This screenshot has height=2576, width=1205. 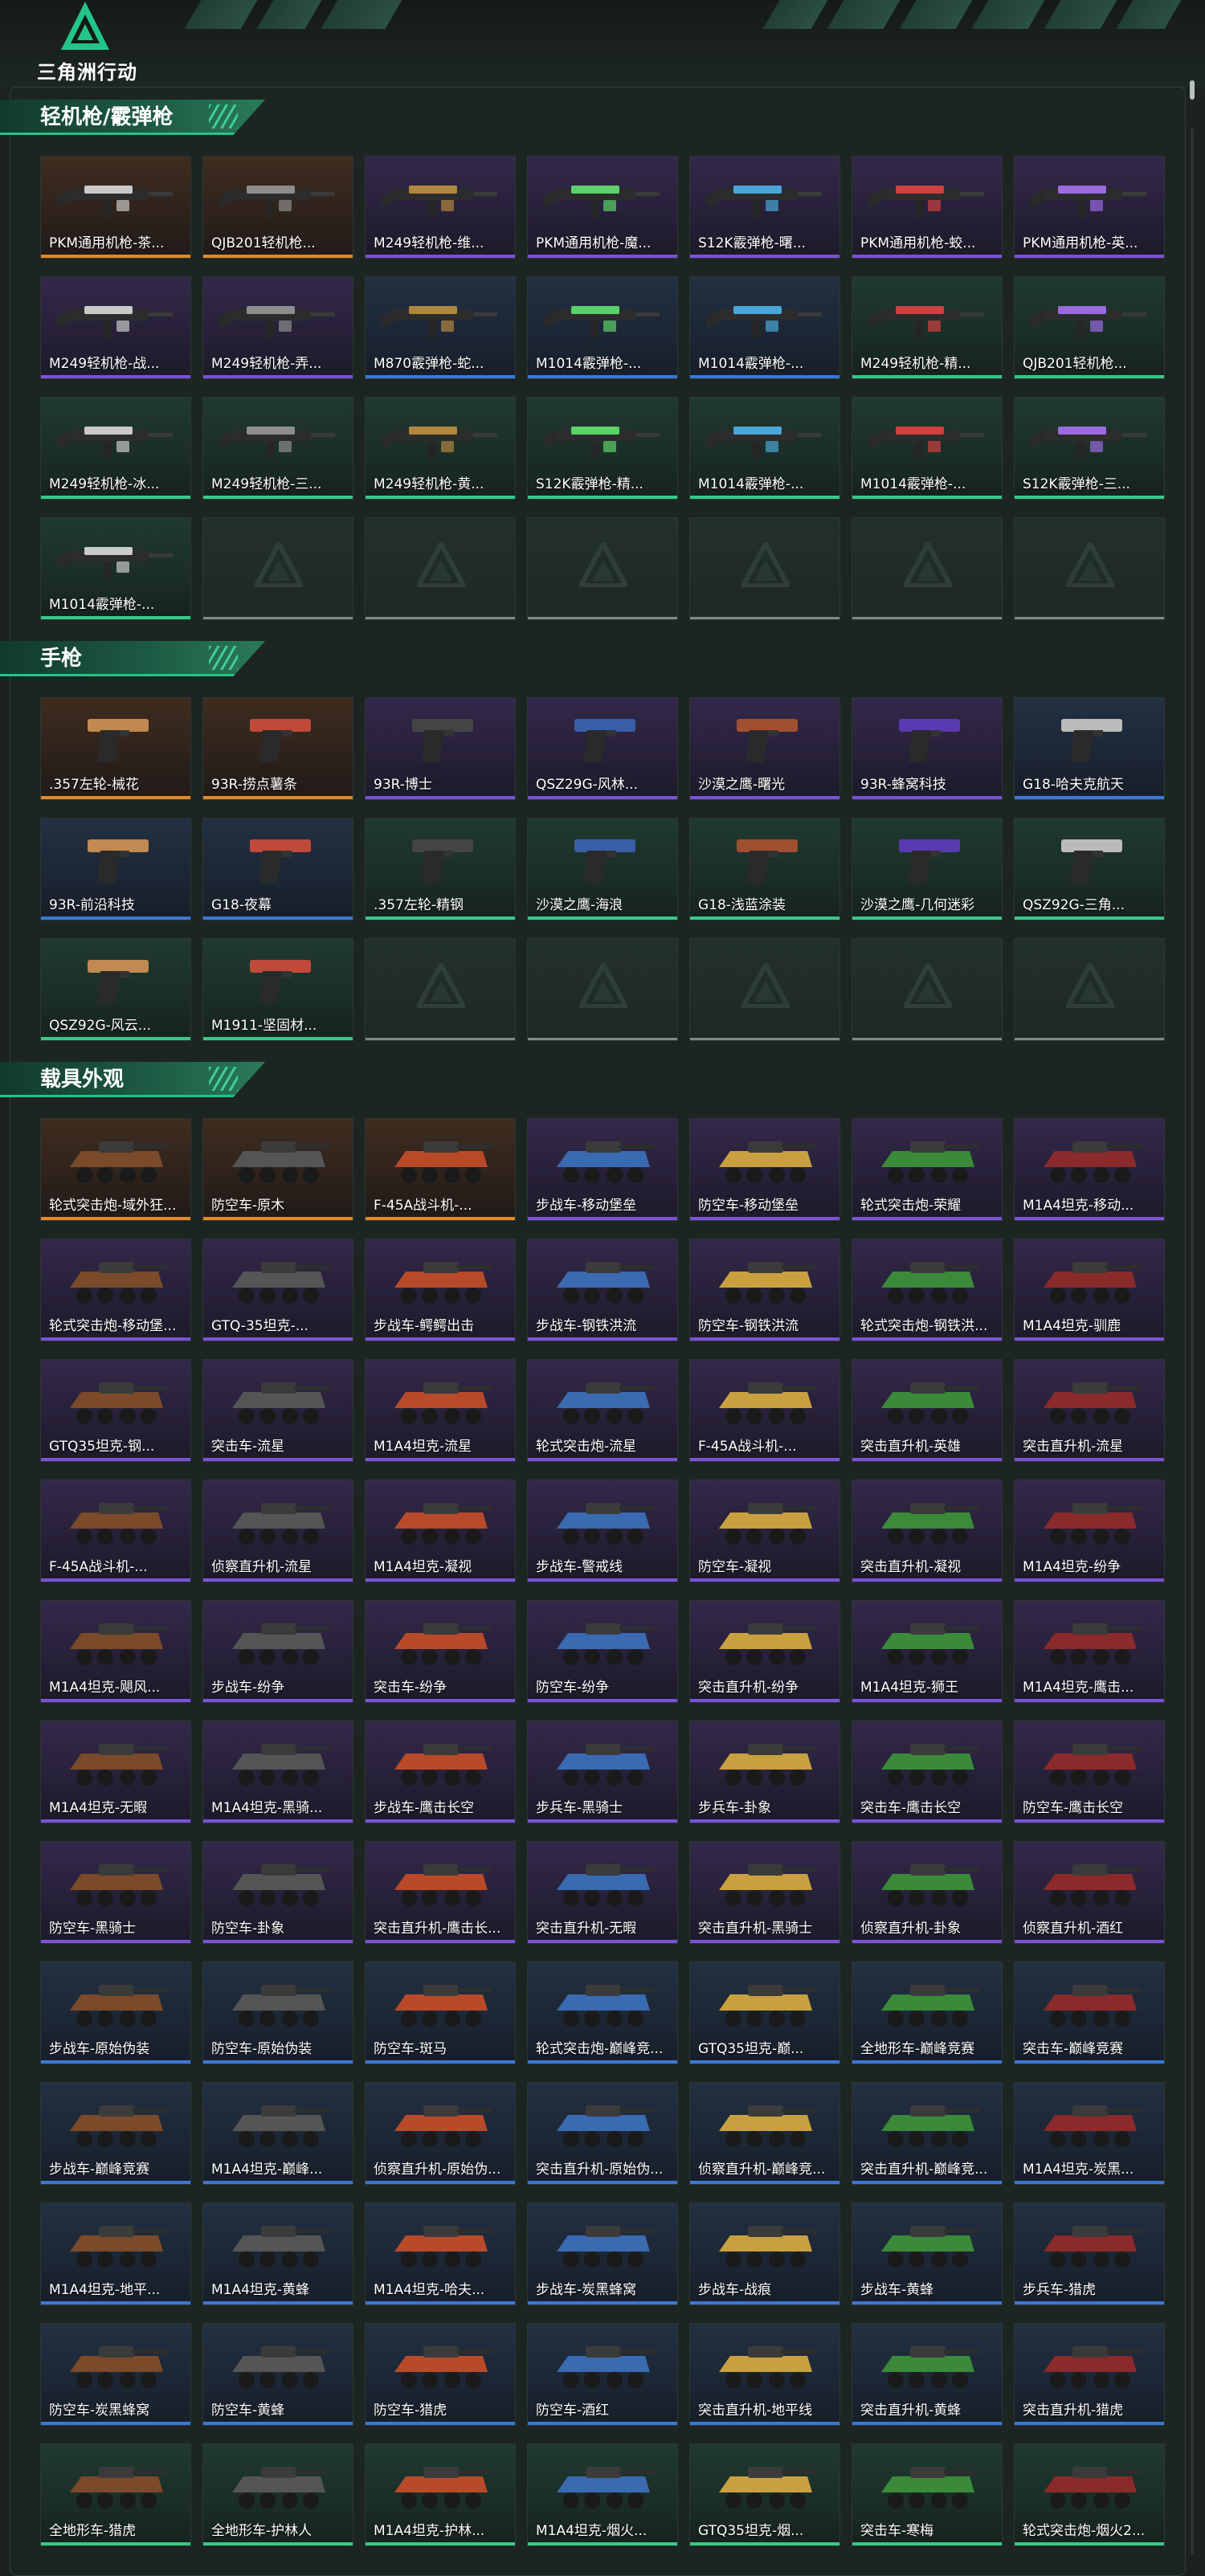 I want to click on skin-card: 沙漠之鹰-曙光, so click(x=764, y=748).